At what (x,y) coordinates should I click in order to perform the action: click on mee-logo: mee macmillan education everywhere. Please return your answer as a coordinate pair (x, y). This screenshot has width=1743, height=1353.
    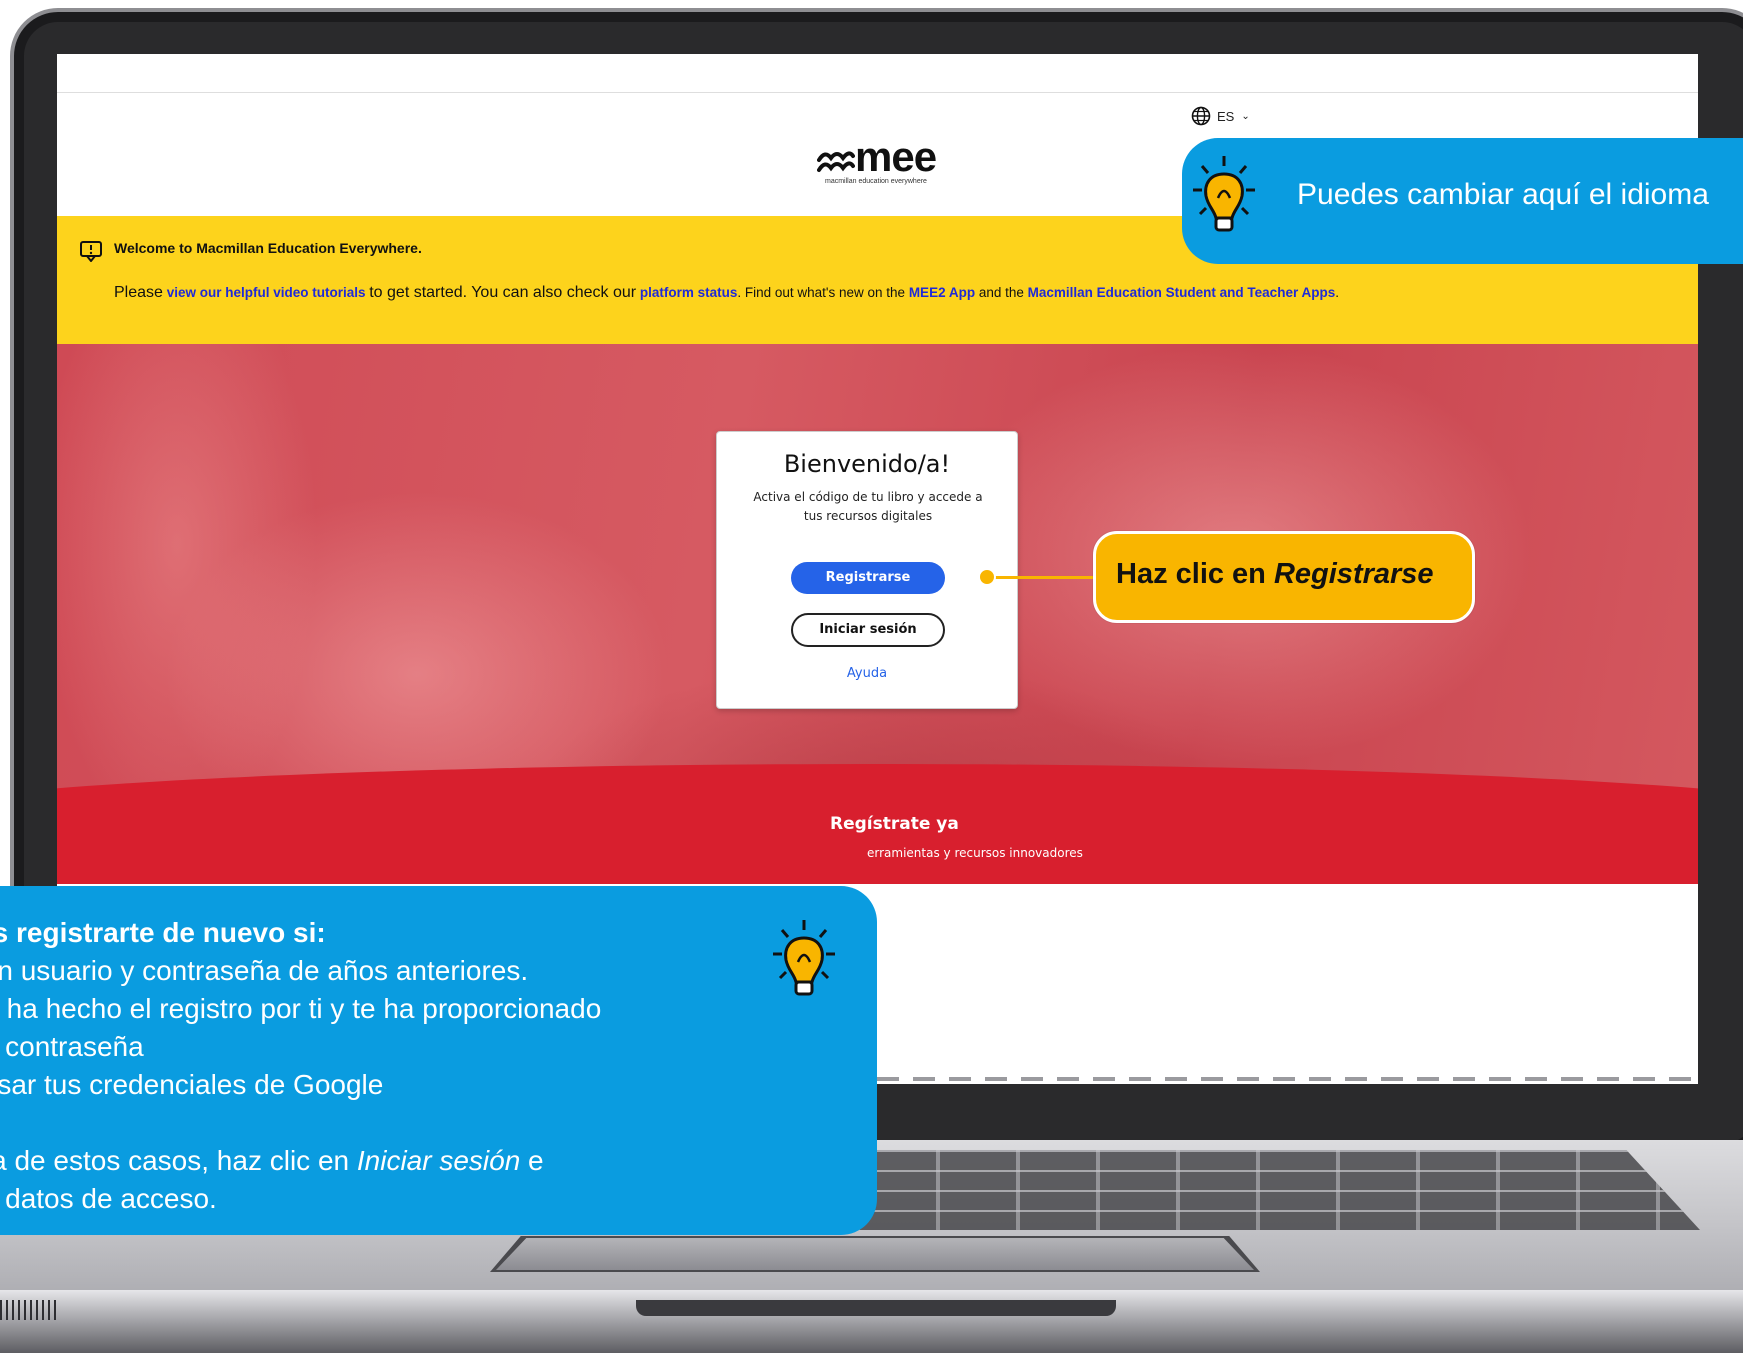
    Looking at the image, I should click on (887, 162).